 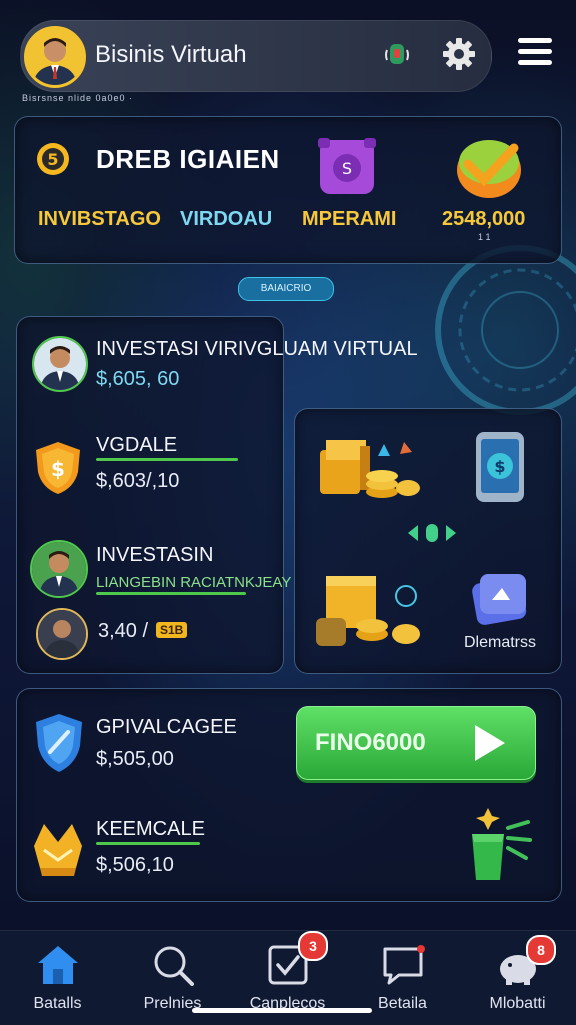 I want to click on tab-label-batalls: Batalls, so click(x=57, y=1003).